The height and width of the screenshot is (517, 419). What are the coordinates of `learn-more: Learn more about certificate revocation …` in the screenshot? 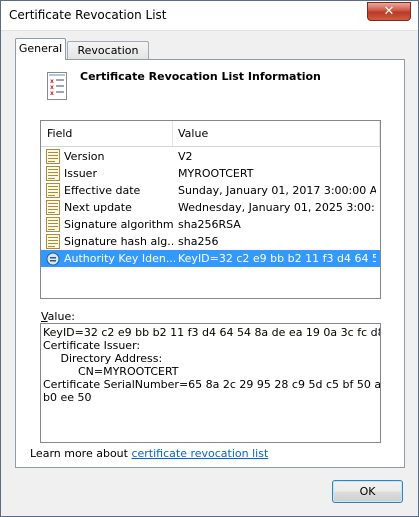 It's located at (149, 453).